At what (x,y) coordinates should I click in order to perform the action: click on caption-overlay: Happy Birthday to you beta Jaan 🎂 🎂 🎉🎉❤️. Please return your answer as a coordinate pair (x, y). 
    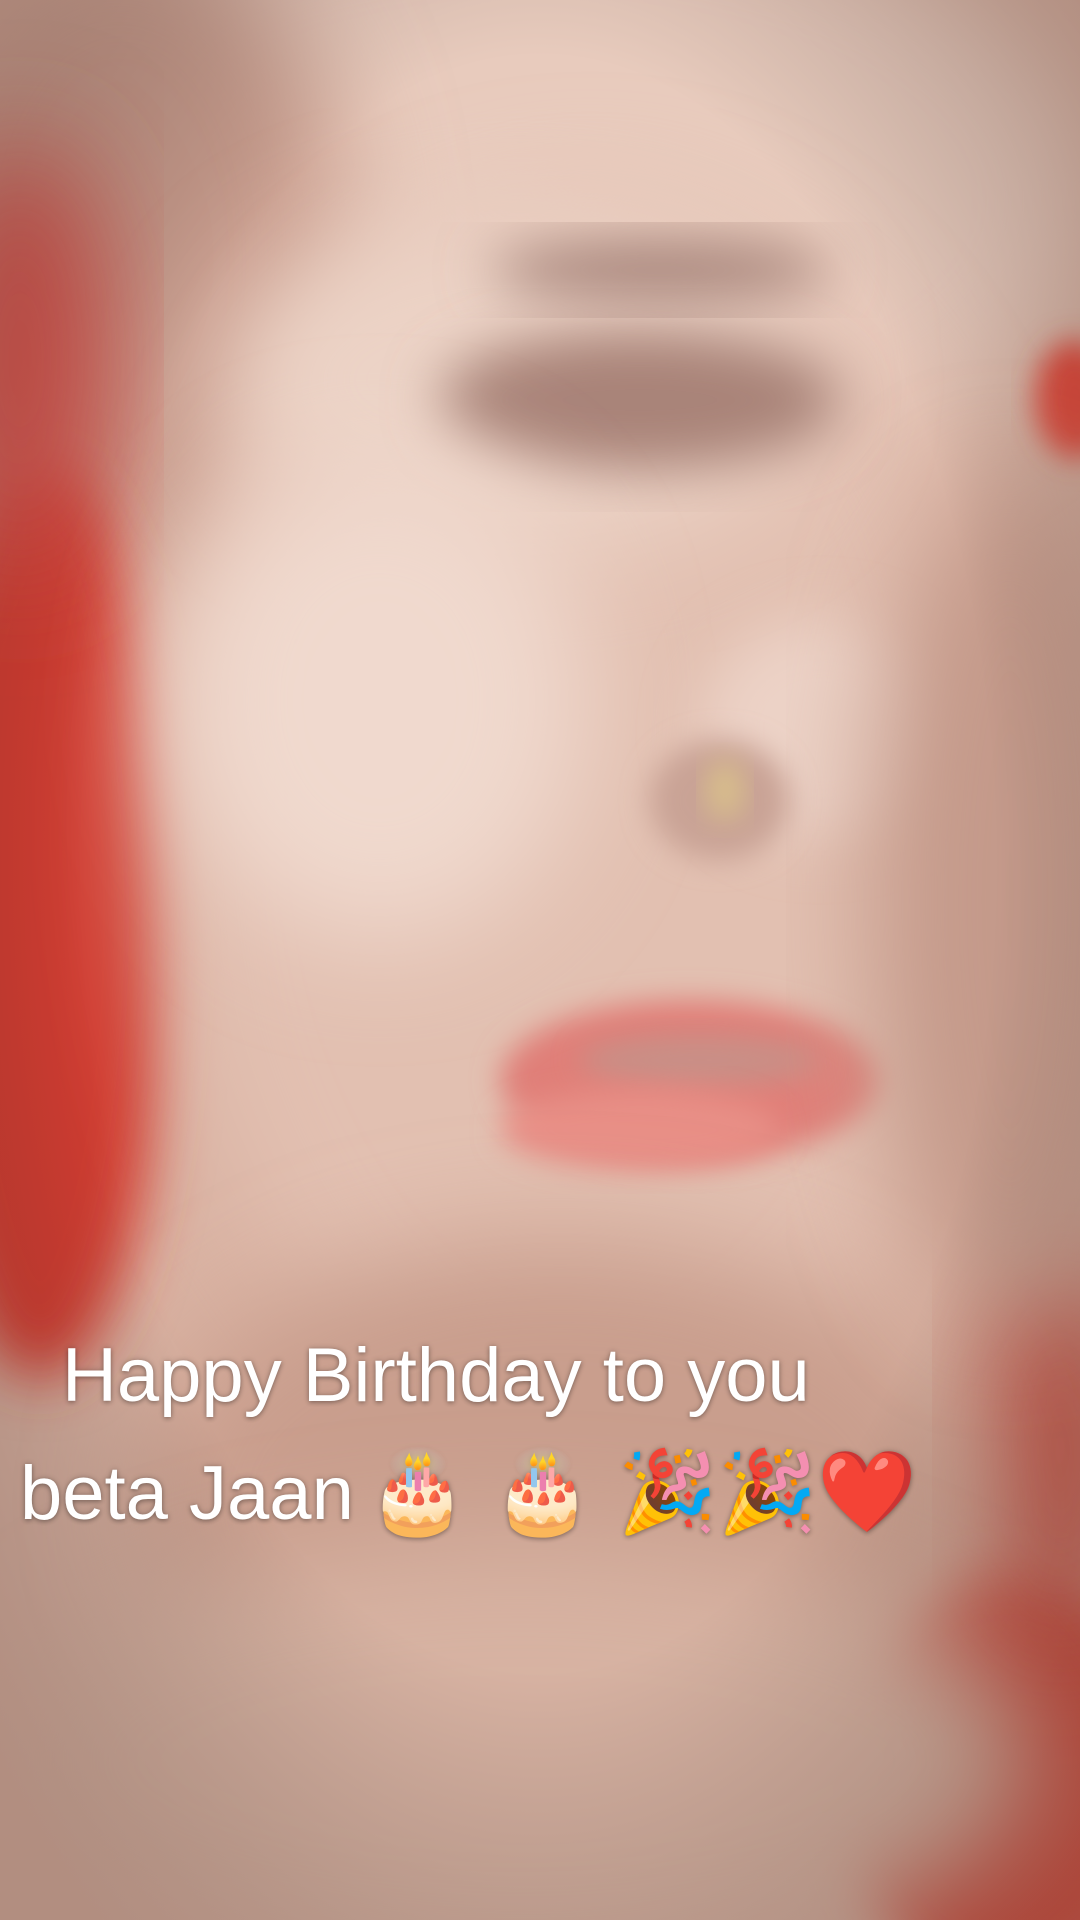
    Looking at the image, I should click on (540, 1435).